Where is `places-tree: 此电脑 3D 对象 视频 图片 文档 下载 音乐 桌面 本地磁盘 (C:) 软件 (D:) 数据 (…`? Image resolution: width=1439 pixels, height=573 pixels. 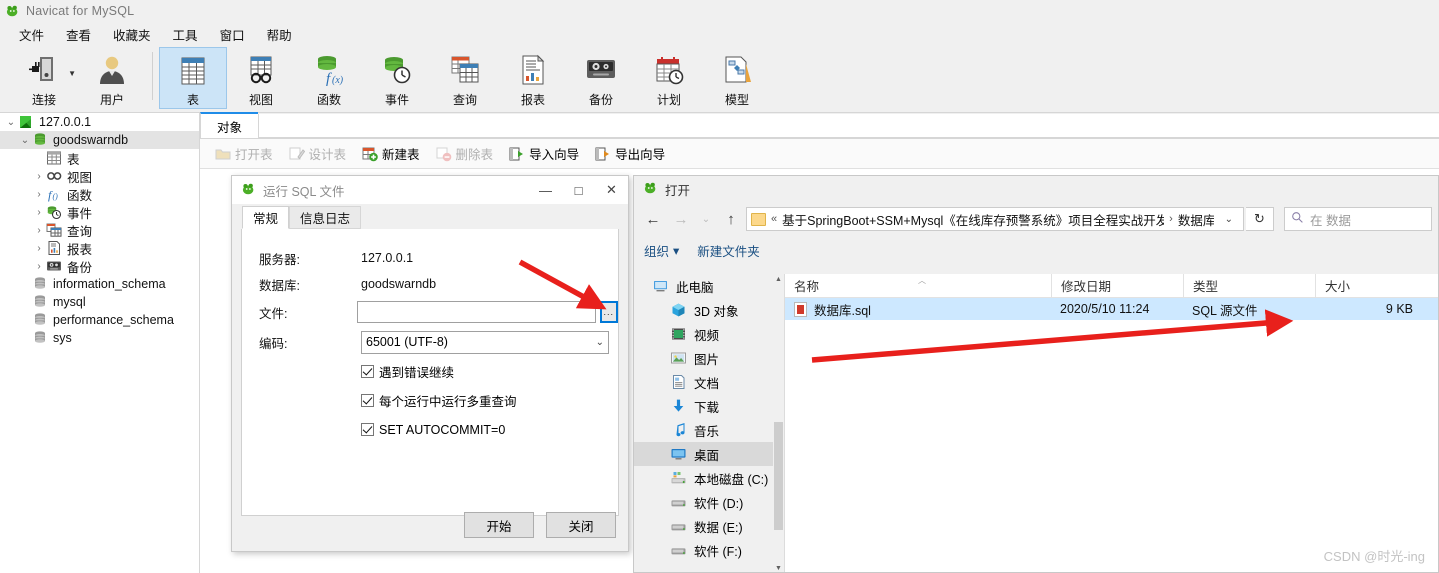 places-tree: 此电脑 3D 对象 视频 图片 文档 下载 音乐 桌面 本地磁盘 (C:) 软件 (D:) 数据 (… is located at coordinates (709, 423).